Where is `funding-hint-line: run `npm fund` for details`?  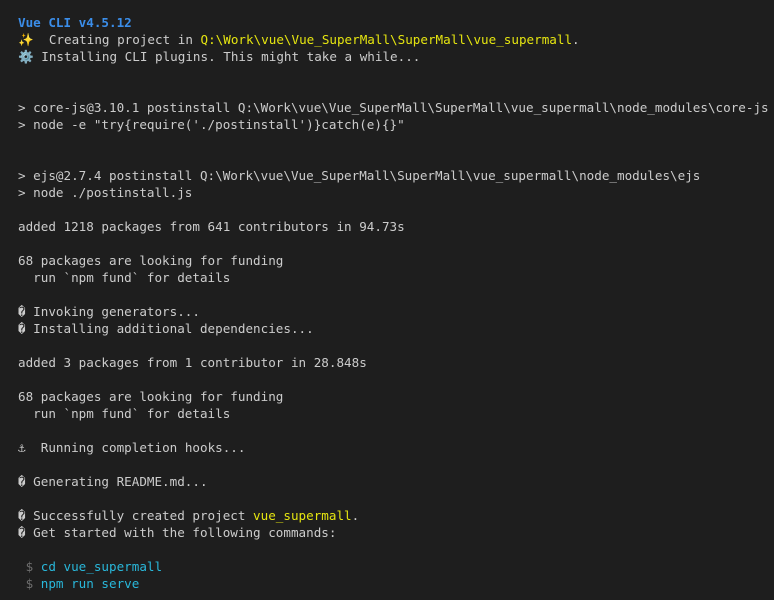
funding-hint-line: run `npm fund` for details is located at coordinates (124, 277).